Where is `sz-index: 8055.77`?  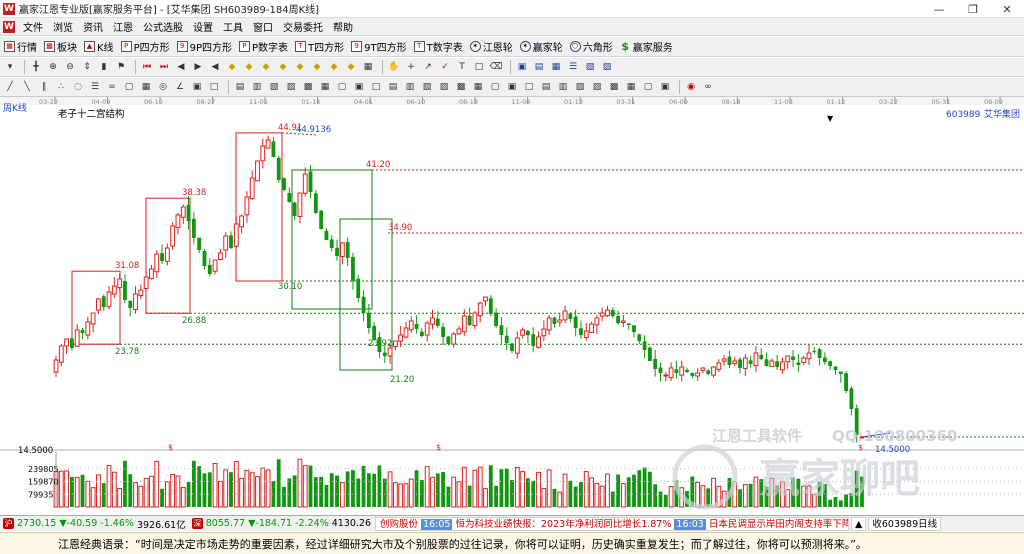
sz-index: 8055.77 is located at coordinates (225, 523).